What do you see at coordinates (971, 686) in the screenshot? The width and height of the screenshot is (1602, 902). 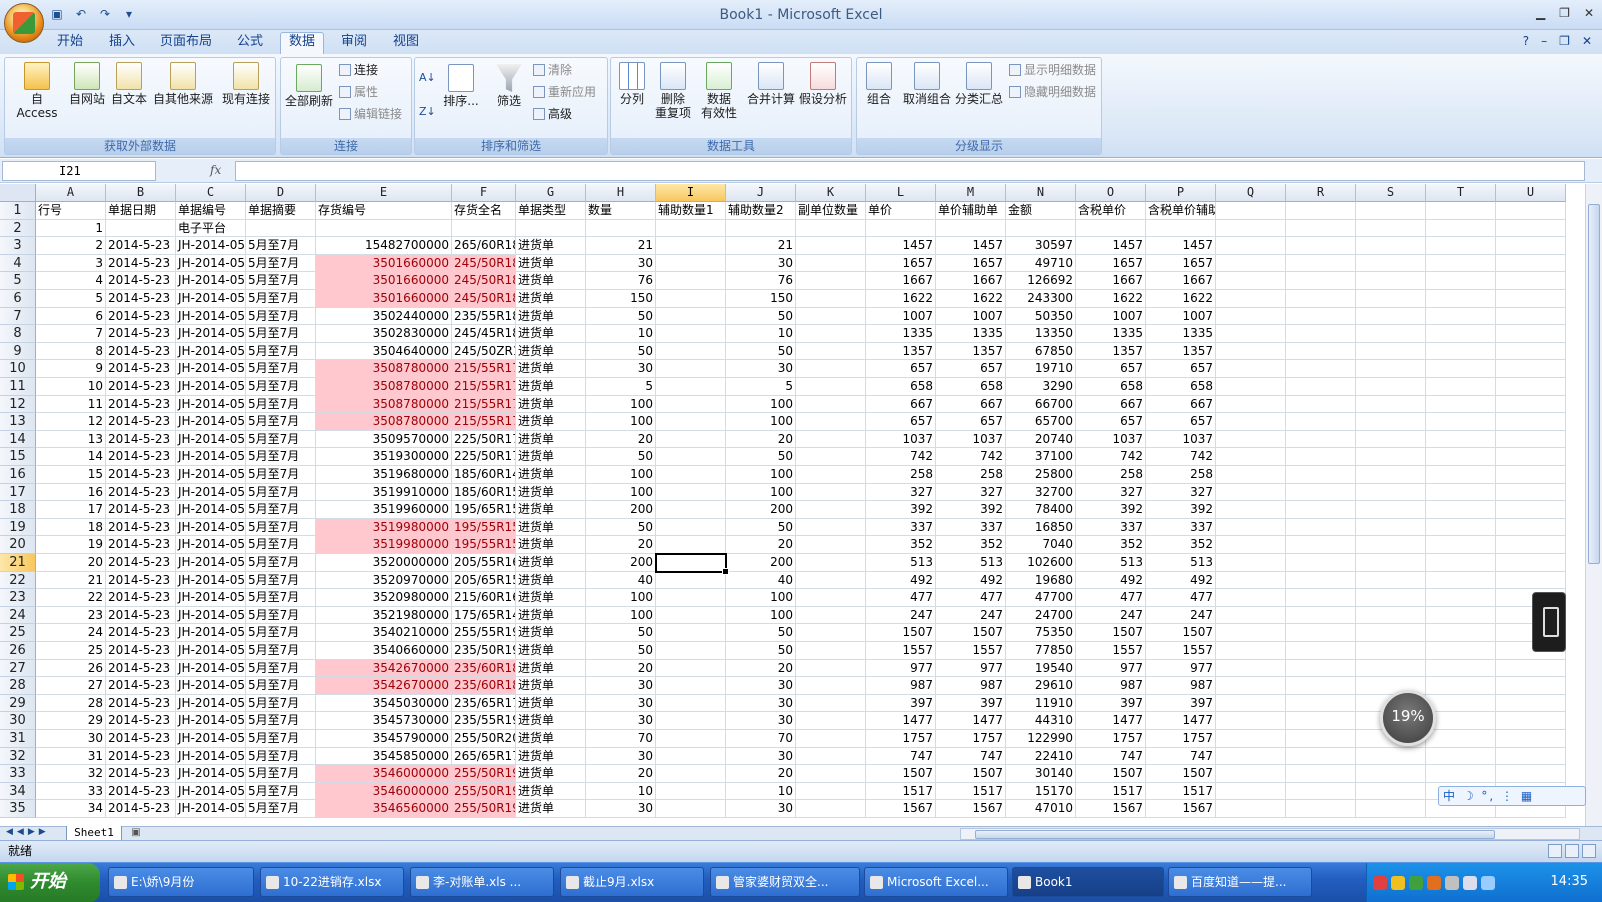 I see `cell: 987` at bounding box center [971, 686].